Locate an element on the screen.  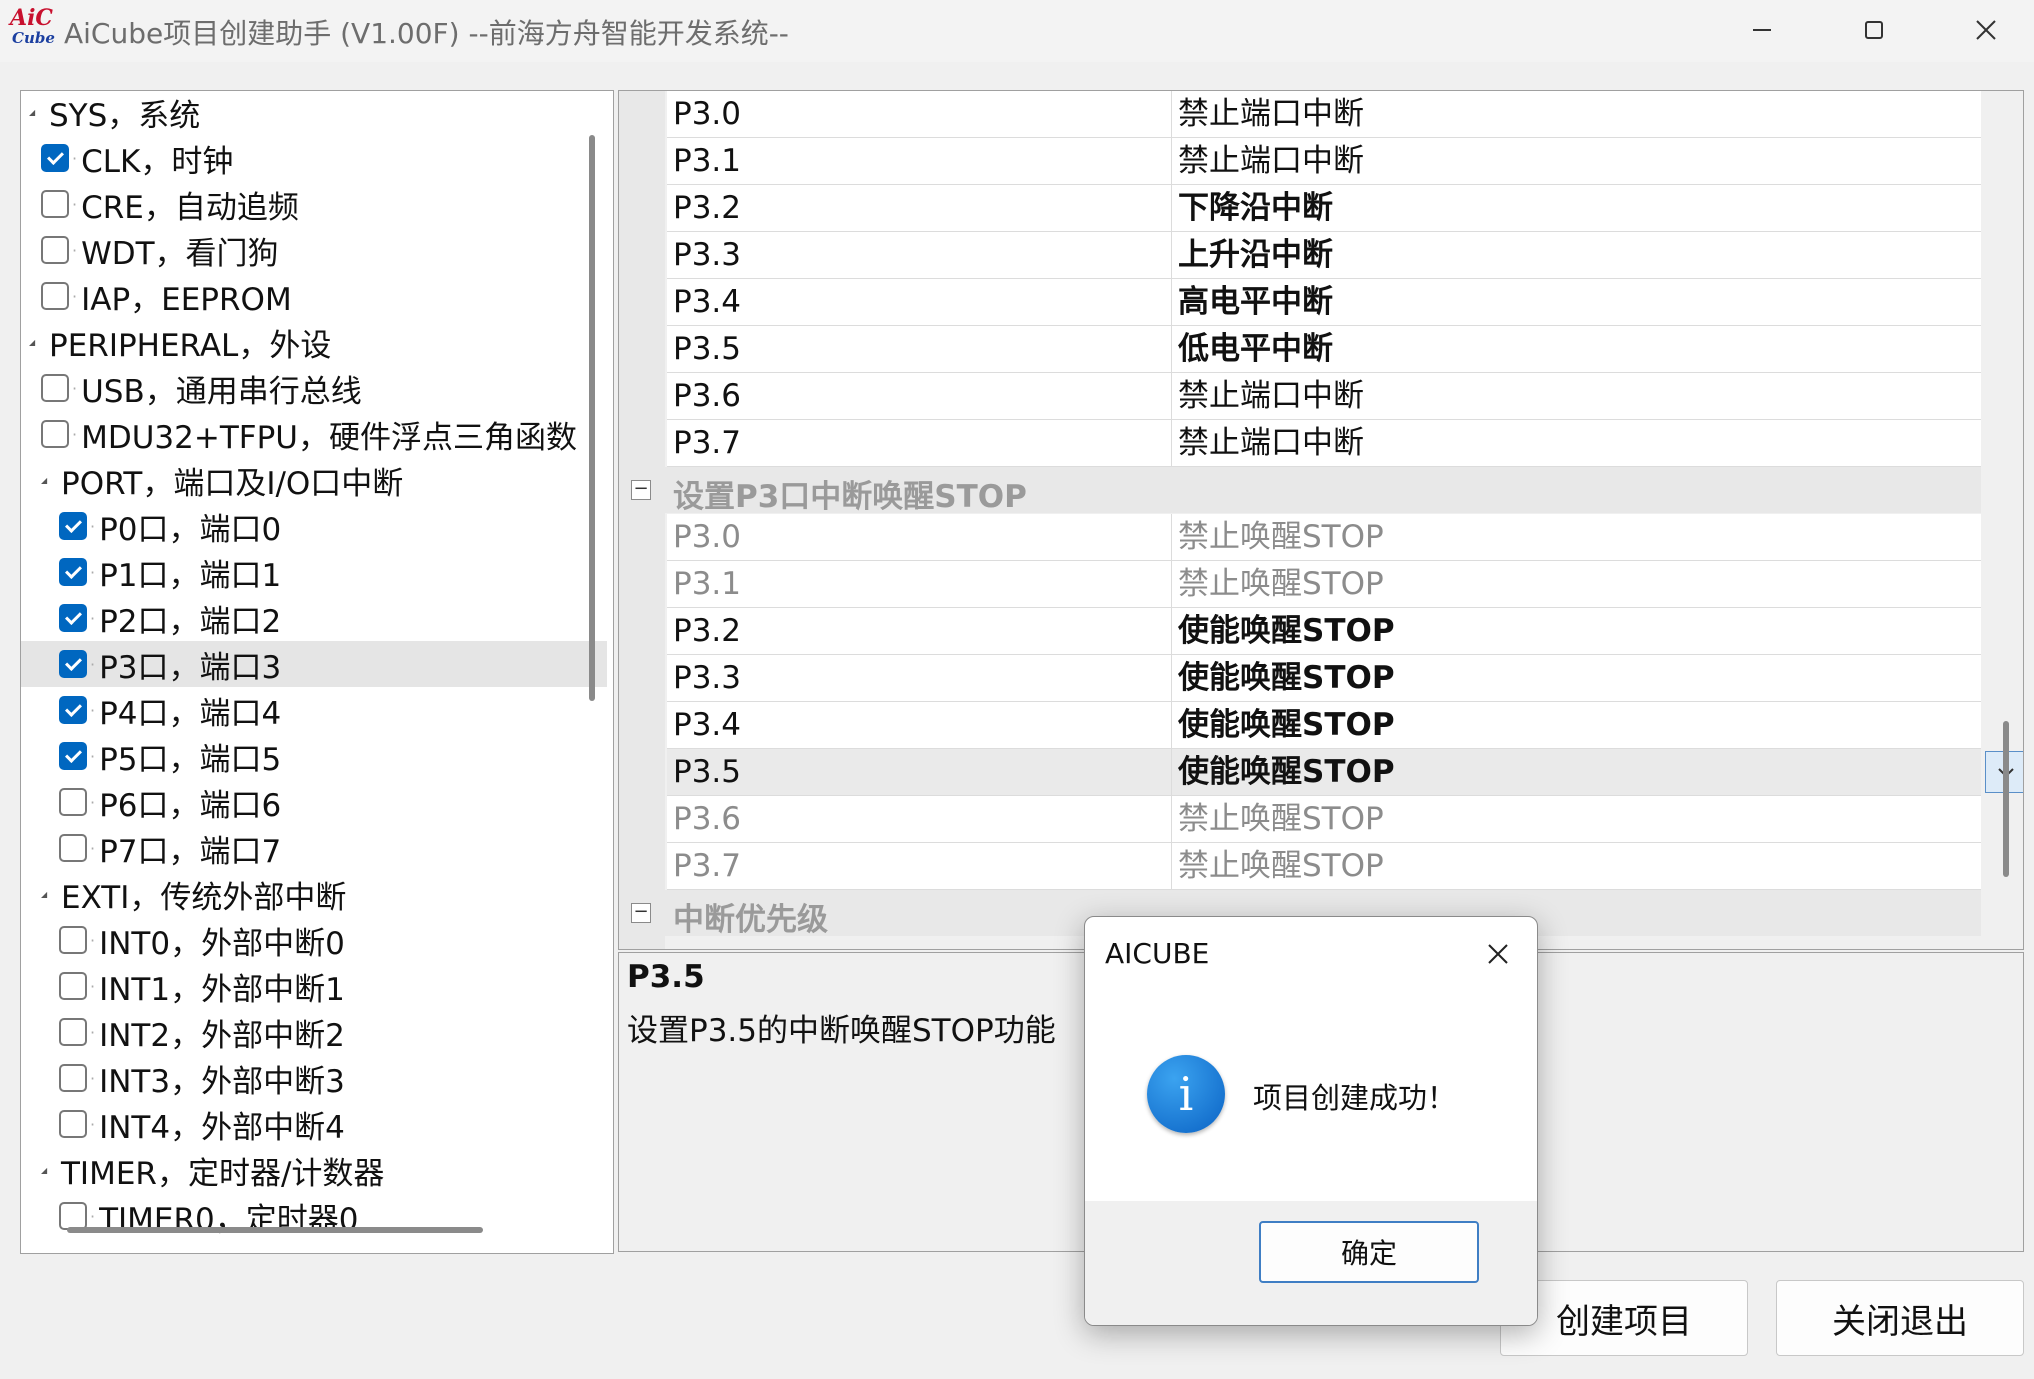
property-row: P3.0 禁止端口中断 is located at coordinates (1324, 114).